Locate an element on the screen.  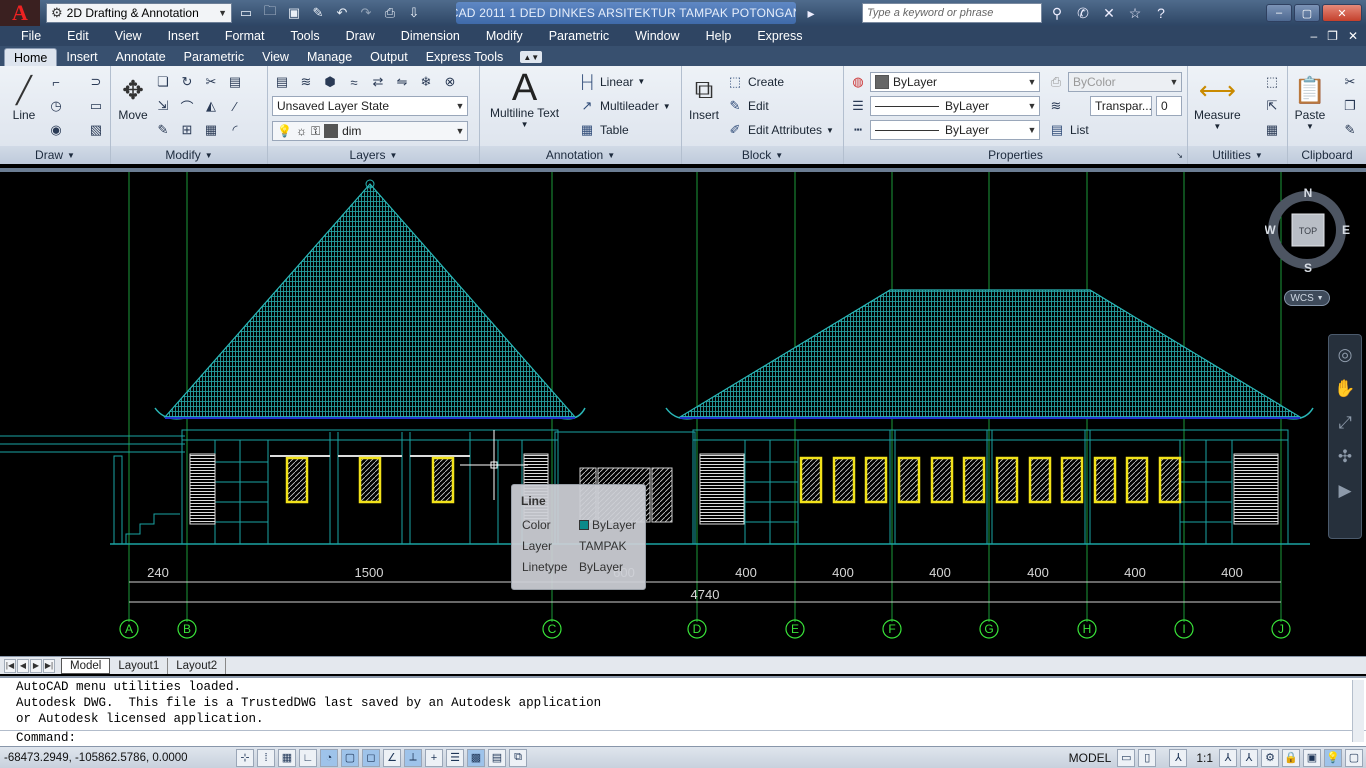
clean-screen-icon: ▢ is located at coordinates (1354, 757).